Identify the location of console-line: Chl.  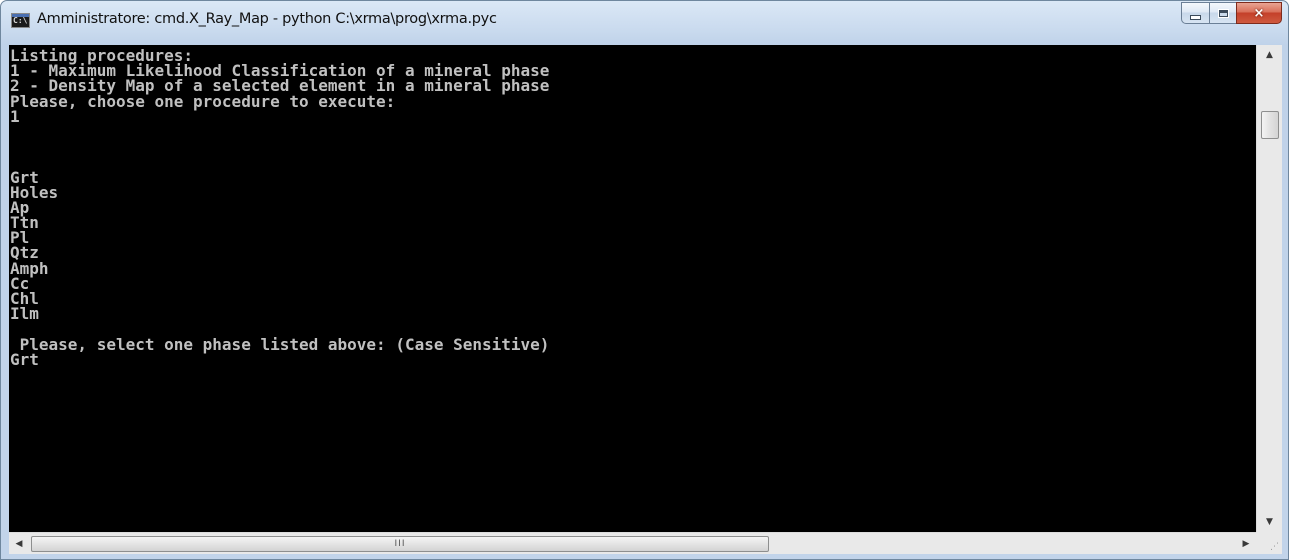
(24, 298).